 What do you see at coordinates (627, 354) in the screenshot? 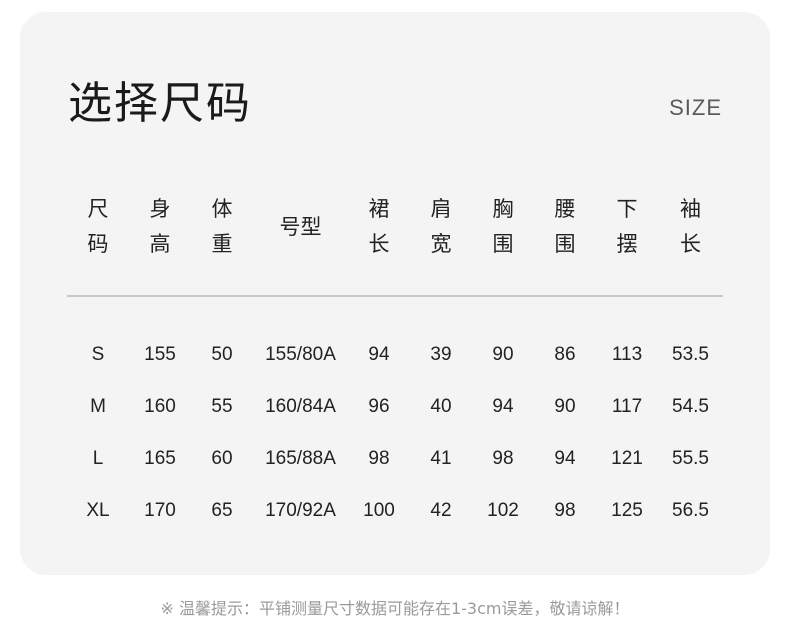
I see `table-cell: 113` at bounding box center [627, 354].